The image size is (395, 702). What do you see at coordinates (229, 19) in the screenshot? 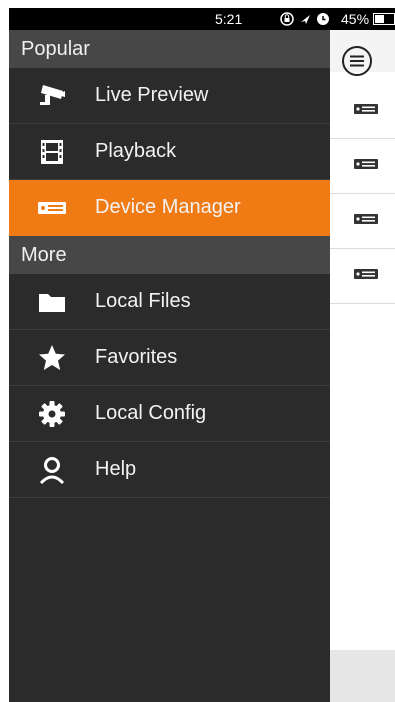
I see `status-time: 5:21` at bounding box center [229, 19].